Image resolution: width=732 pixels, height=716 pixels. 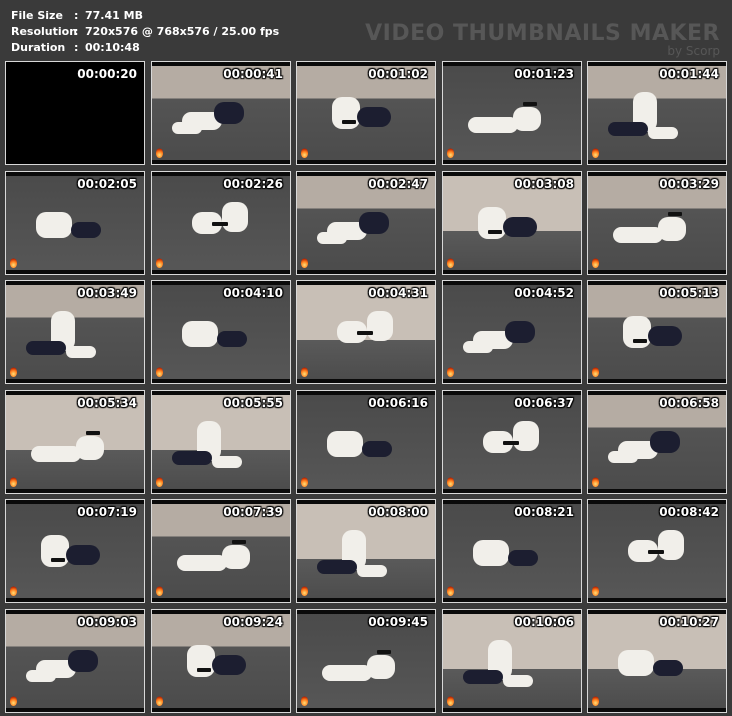 What do you see at coordinates (107, 403) in the screenshot?
I see `timestamp-label: 00:05:34` at bounding box center [107, 403].